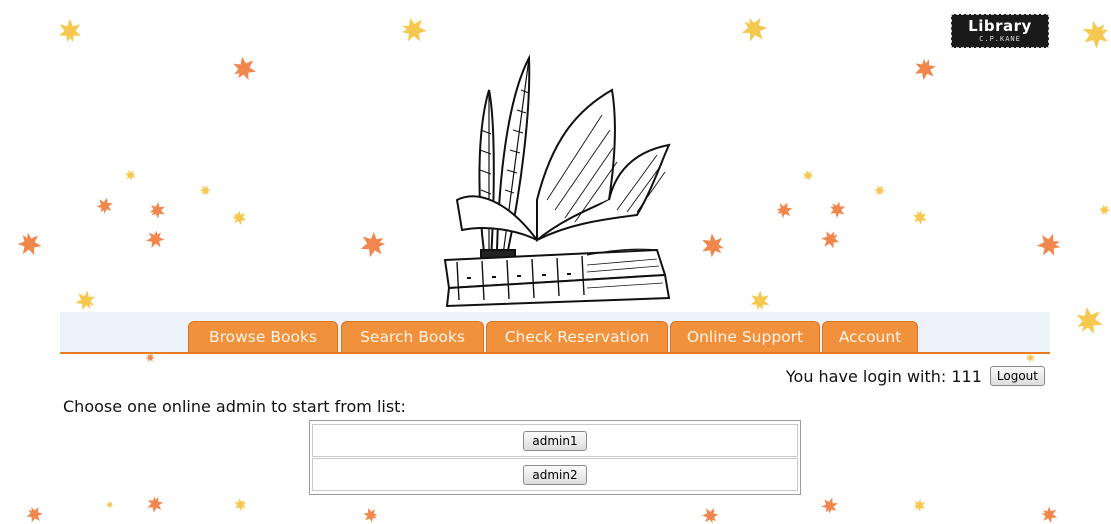 This screenshot has height=524, width=1111. I want to click on admin2-button: admin2, so click(555, 474).